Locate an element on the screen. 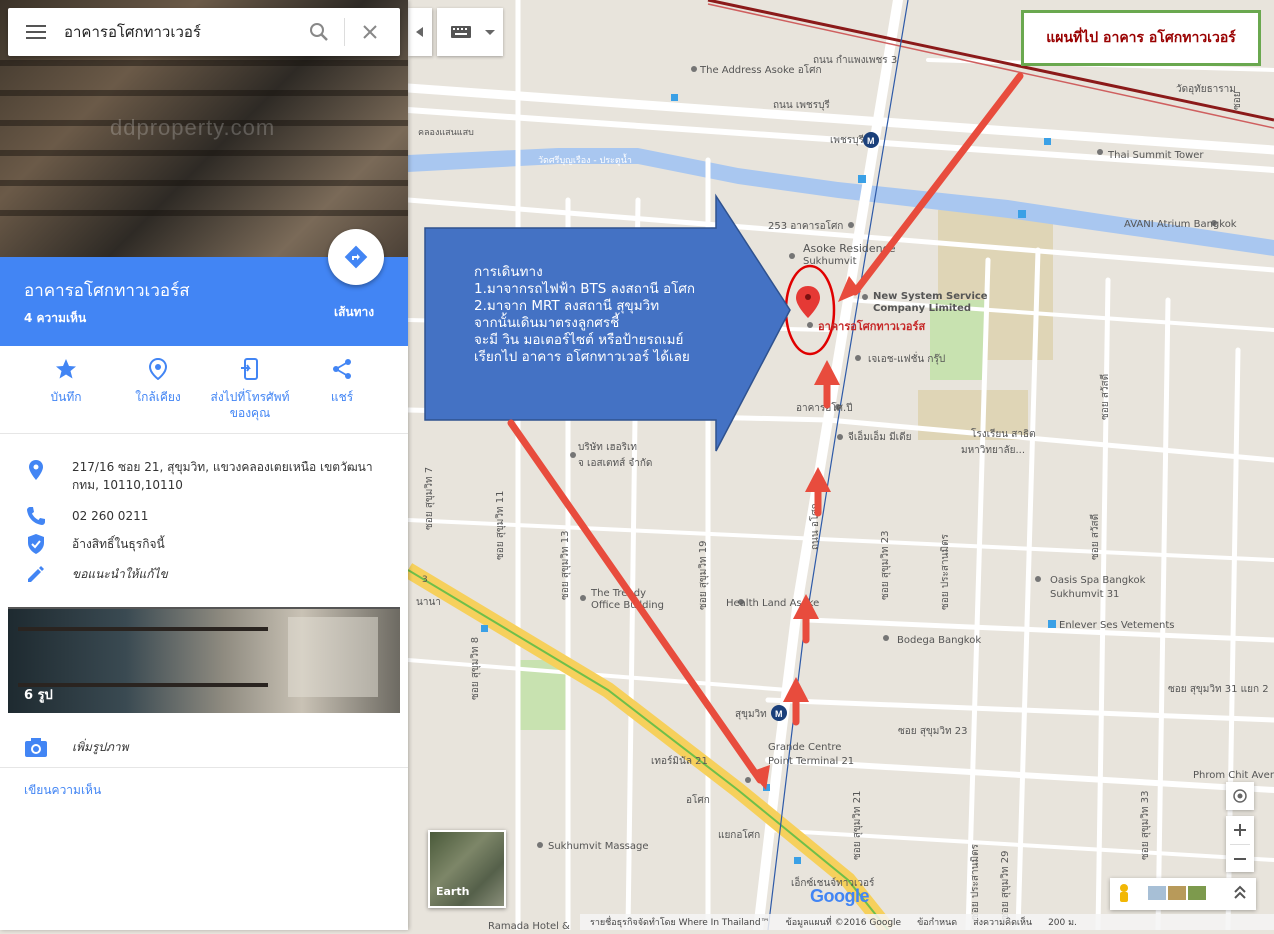  instruction-line: จะมี วิน มอเตอร์ไซต์ หรือป้ายรถเมย์ is located at coordinates (579, 340).